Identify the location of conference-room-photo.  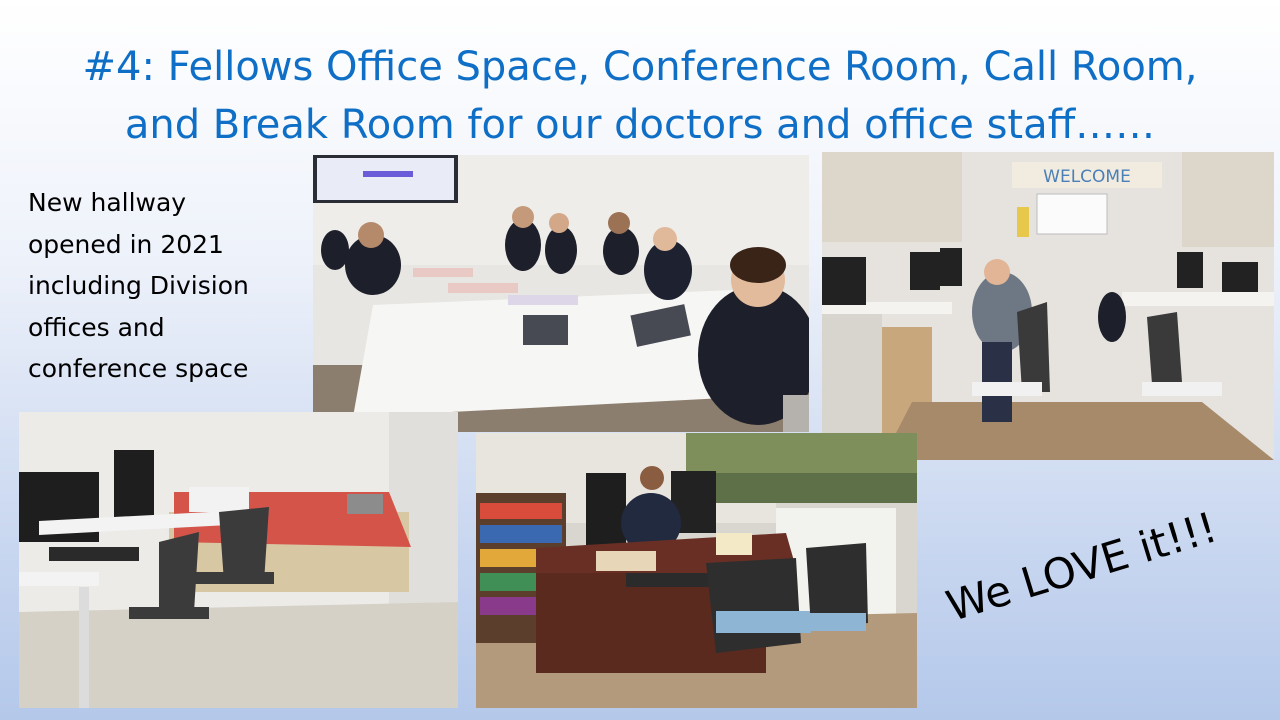
(561, 293).